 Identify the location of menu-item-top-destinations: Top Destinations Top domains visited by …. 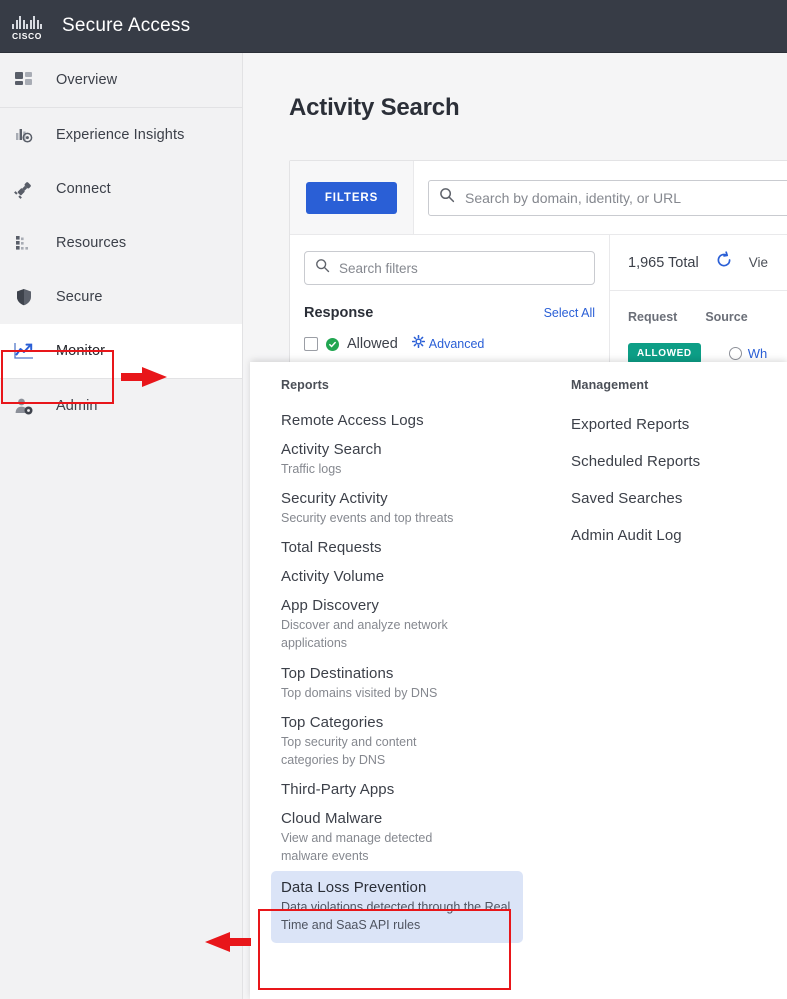
(402, 683).